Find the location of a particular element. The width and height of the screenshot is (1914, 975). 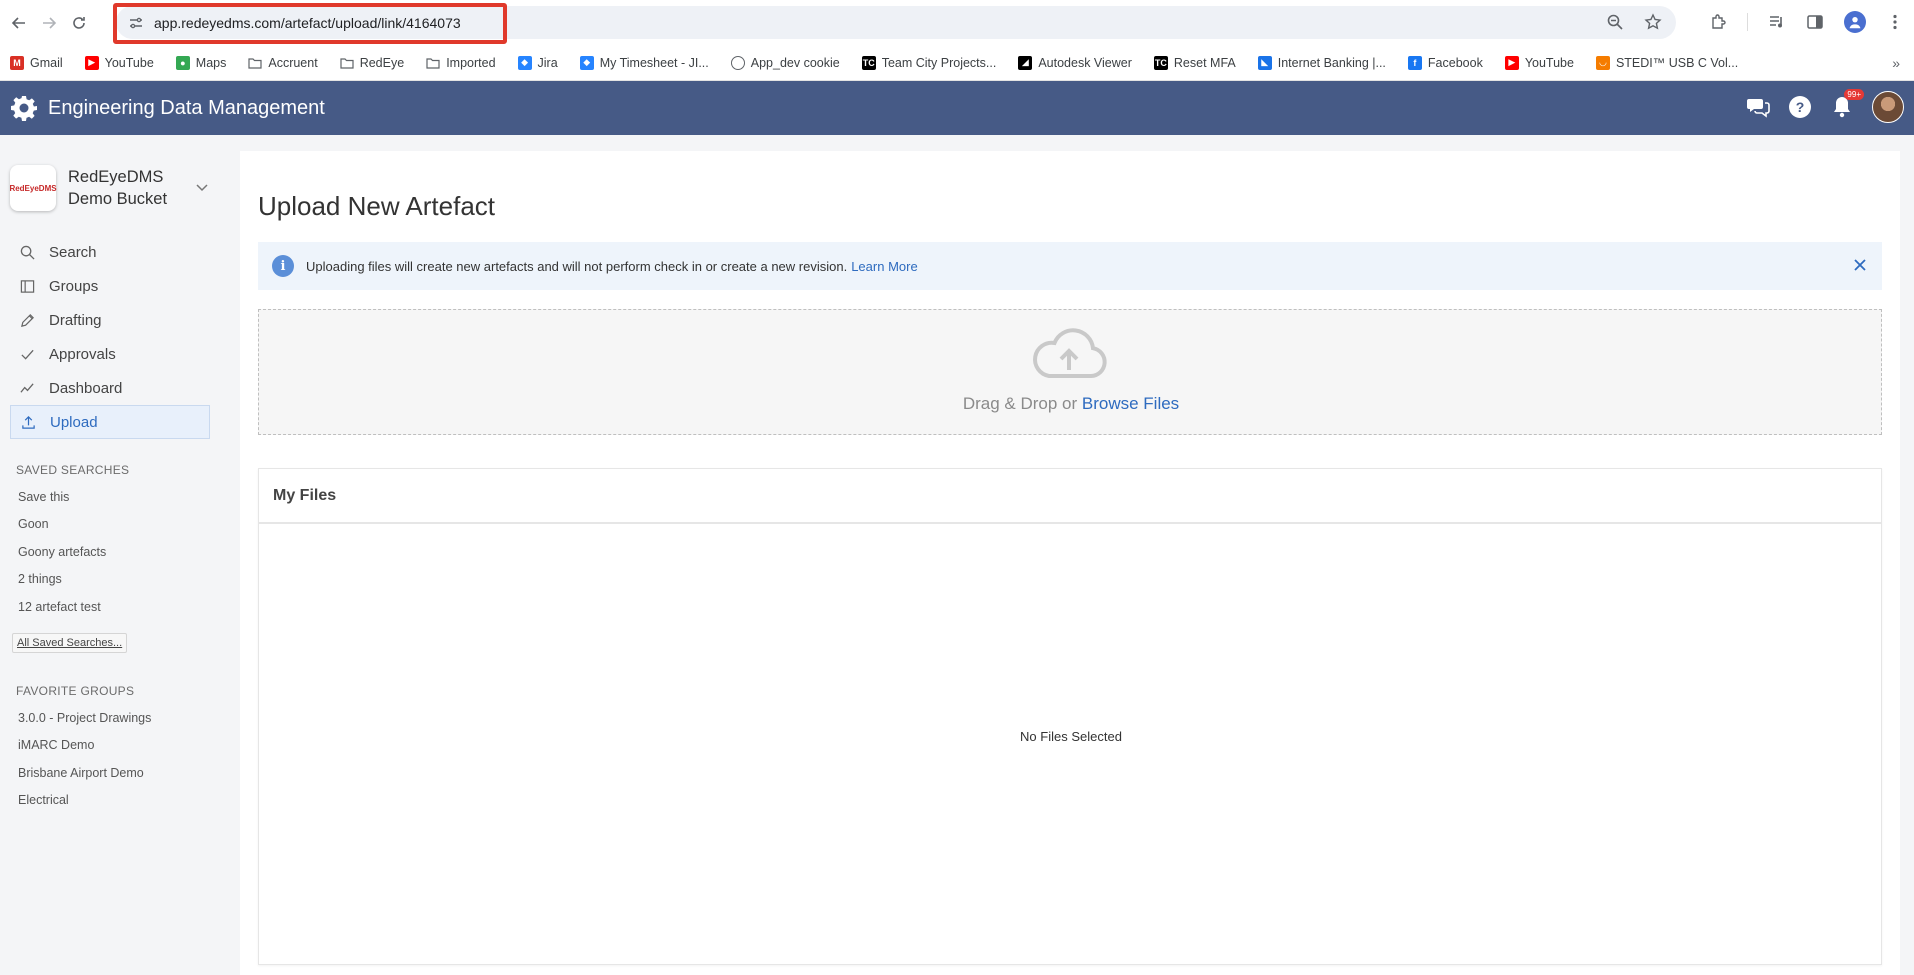

workspace-switcher: RedEyeDMS RedEyeDMS Demo Bucket is located at coordinates (109, 188).